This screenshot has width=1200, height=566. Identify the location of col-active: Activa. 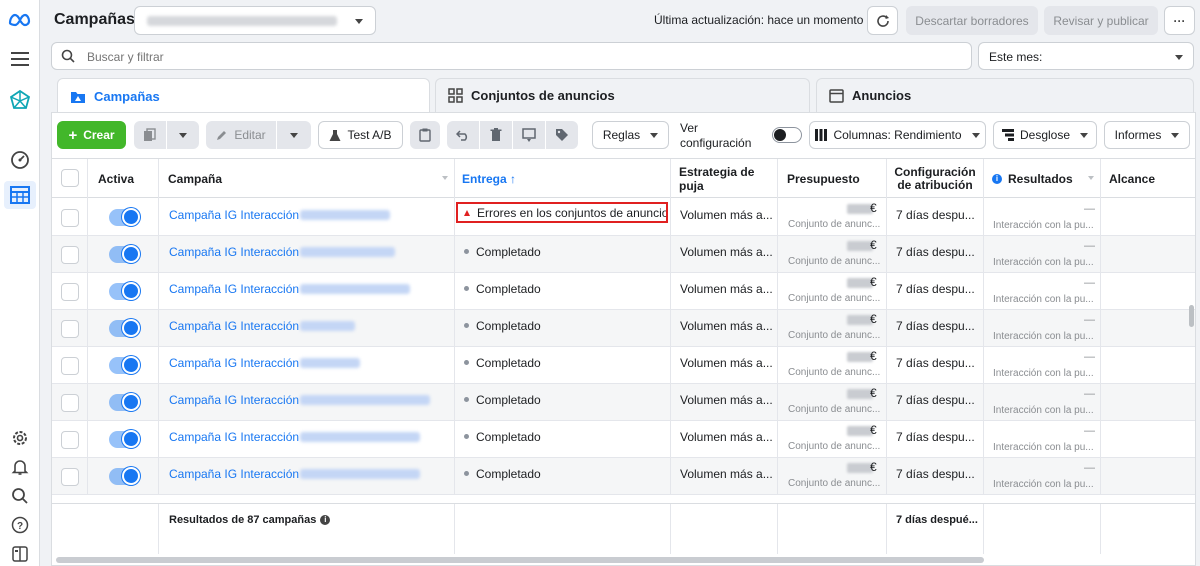
(123, 179).